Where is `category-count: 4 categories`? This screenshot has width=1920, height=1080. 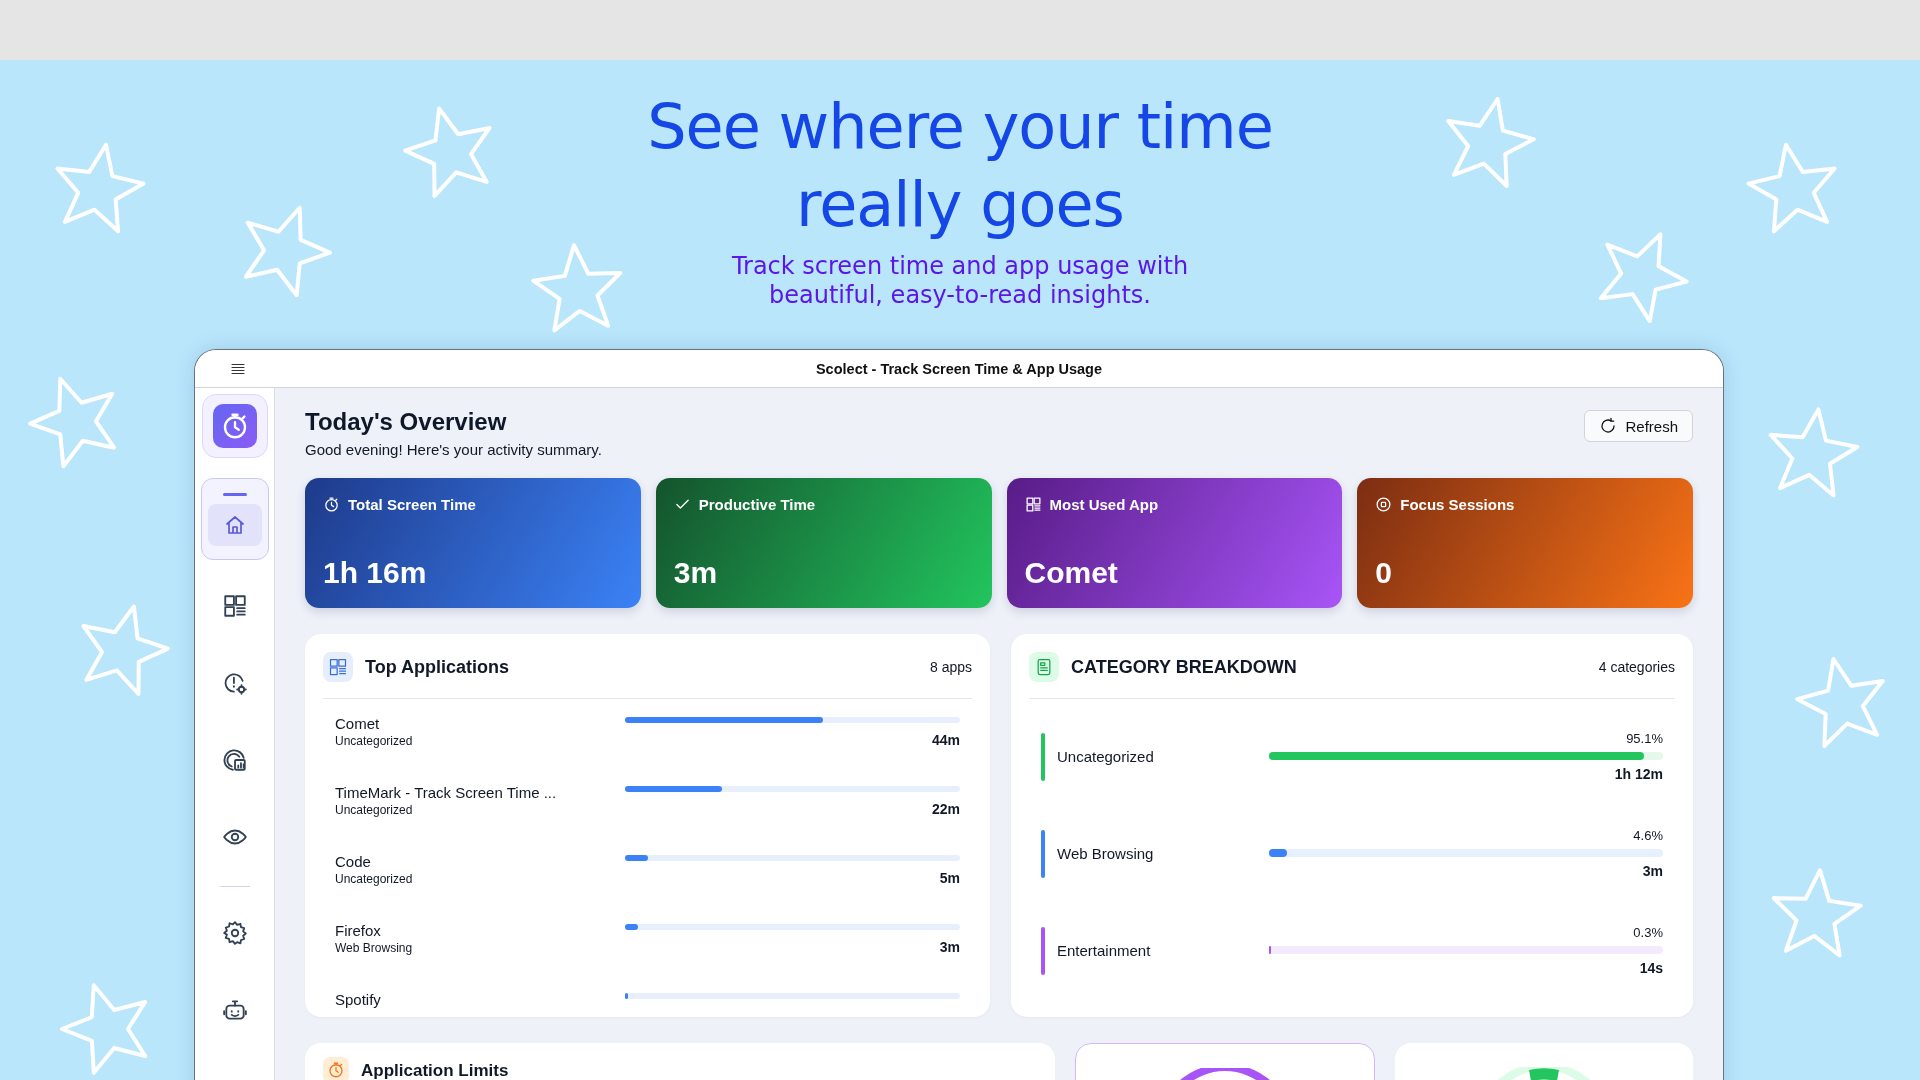
category-count: 4 categories is located at coordinates (1636, 667).